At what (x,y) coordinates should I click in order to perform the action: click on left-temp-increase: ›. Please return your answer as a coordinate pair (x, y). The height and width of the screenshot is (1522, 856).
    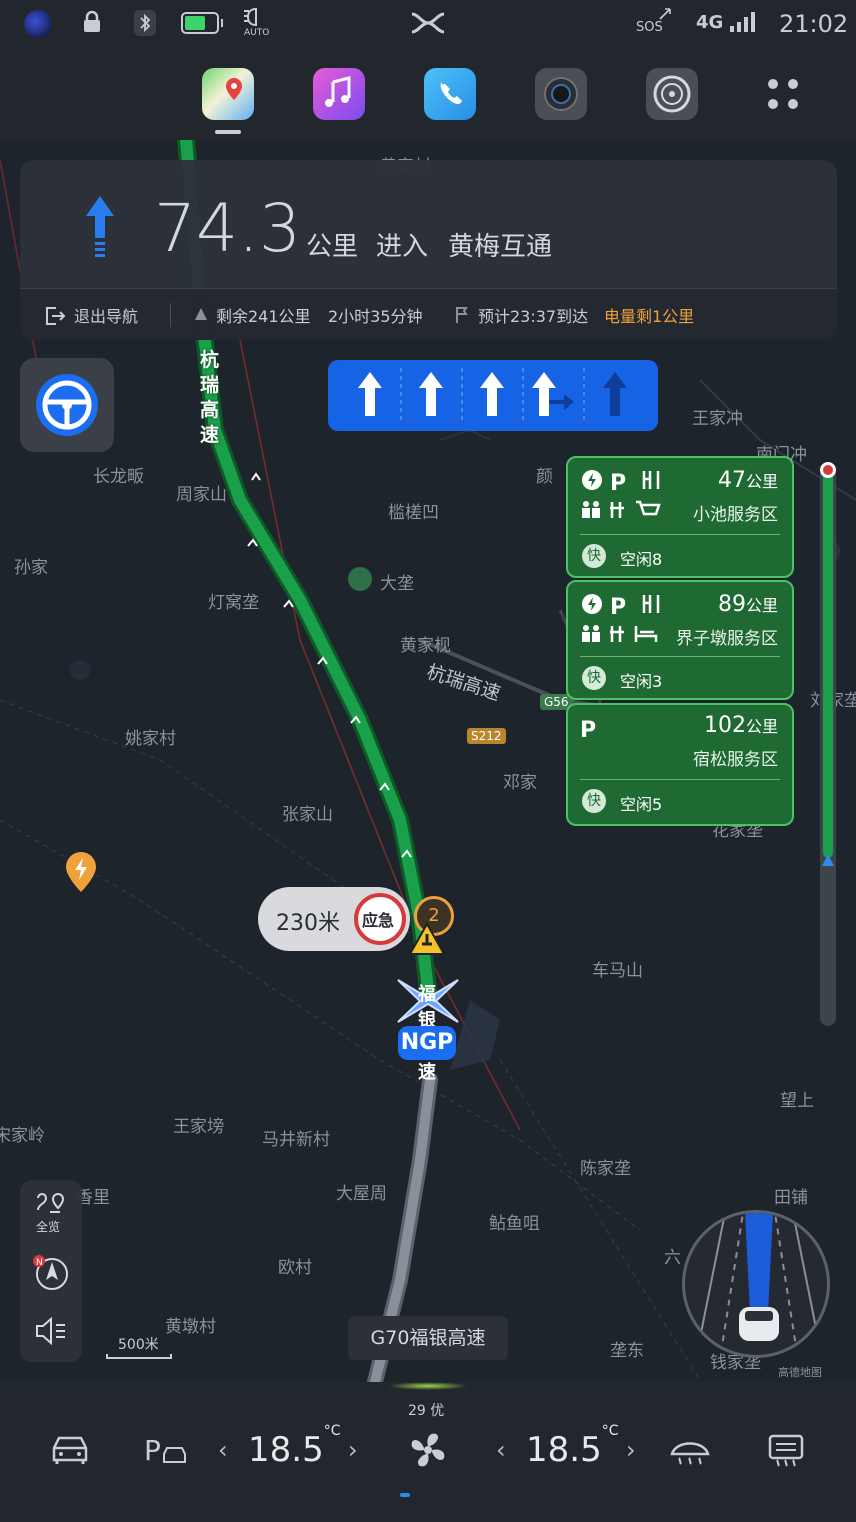
    Looking at the image, I should click on (353, 1450).